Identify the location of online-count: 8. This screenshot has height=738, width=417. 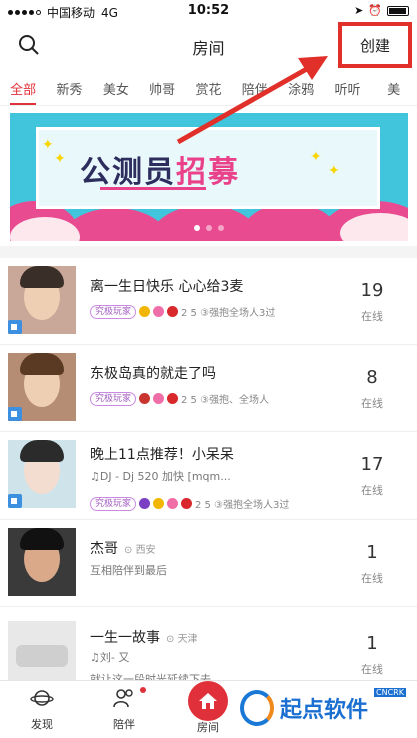
(372, 377).